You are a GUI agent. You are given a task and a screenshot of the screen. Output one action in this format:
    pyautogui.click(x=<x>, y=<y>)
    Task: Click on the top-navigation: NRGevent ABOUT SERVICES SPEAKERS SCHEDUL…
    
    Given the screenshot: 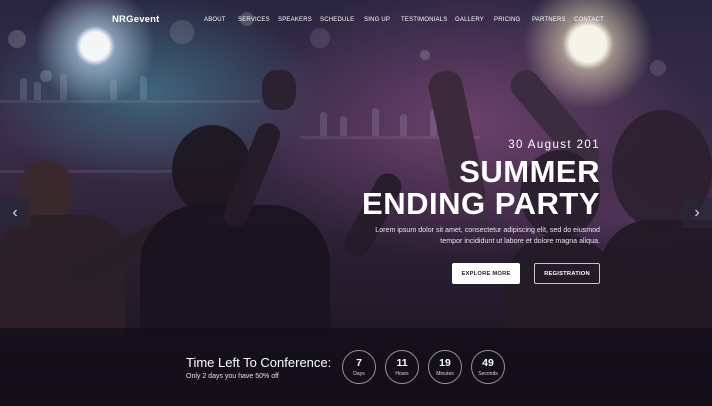 What is the action you would take?
    pyautogui.click(x=356, y=20)
    